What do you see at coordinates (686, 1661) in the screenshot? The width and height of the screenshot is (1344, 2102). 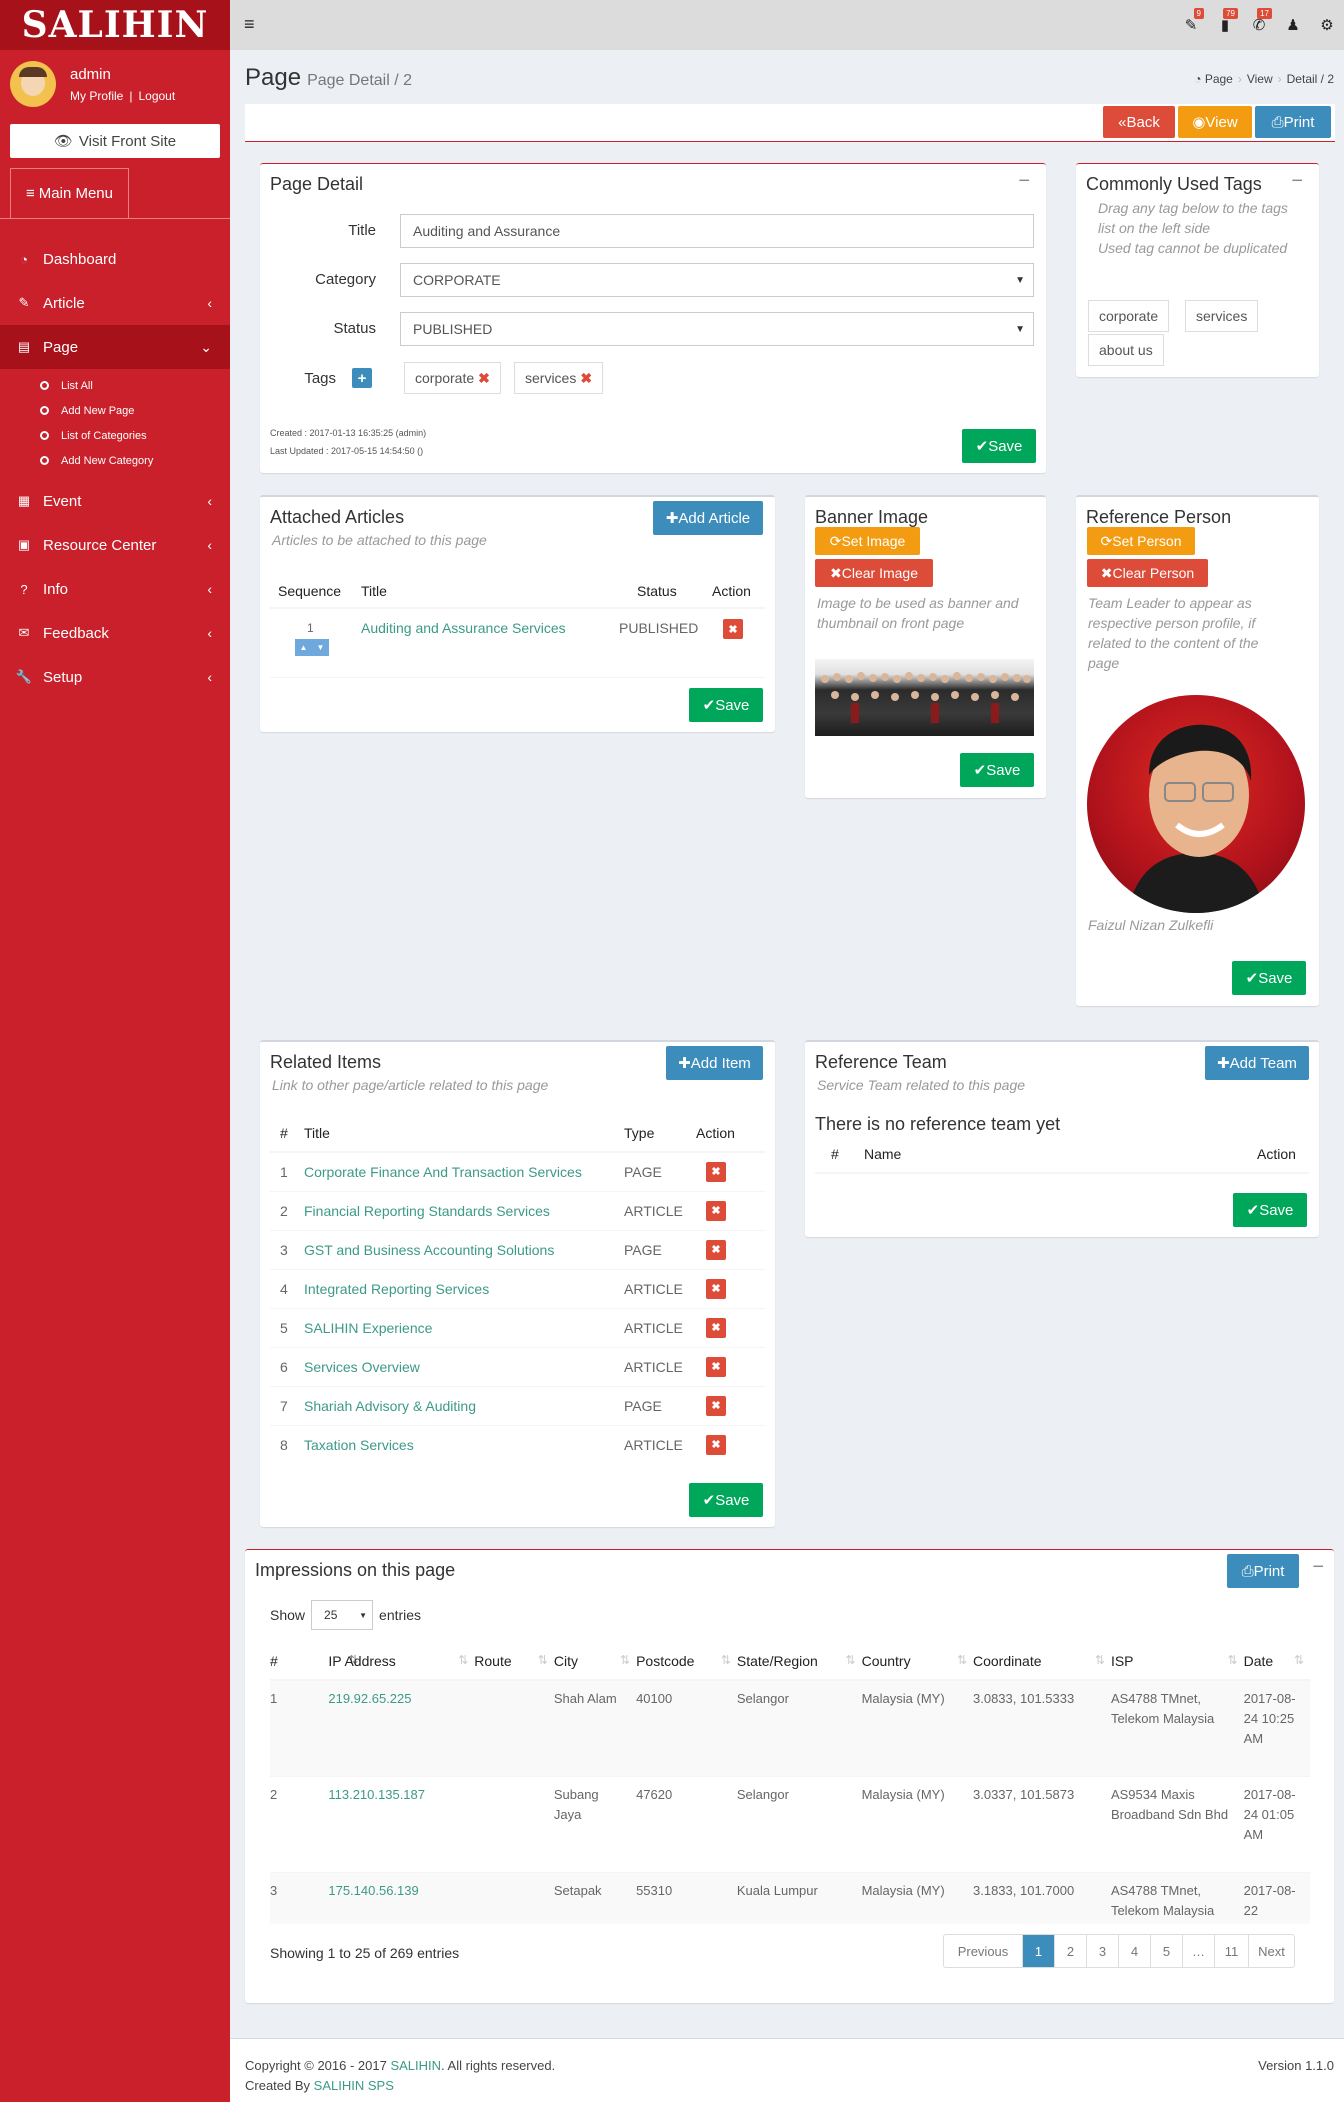 I see `column-header: Postcode ⇅` at bounding box center [686, 1661].